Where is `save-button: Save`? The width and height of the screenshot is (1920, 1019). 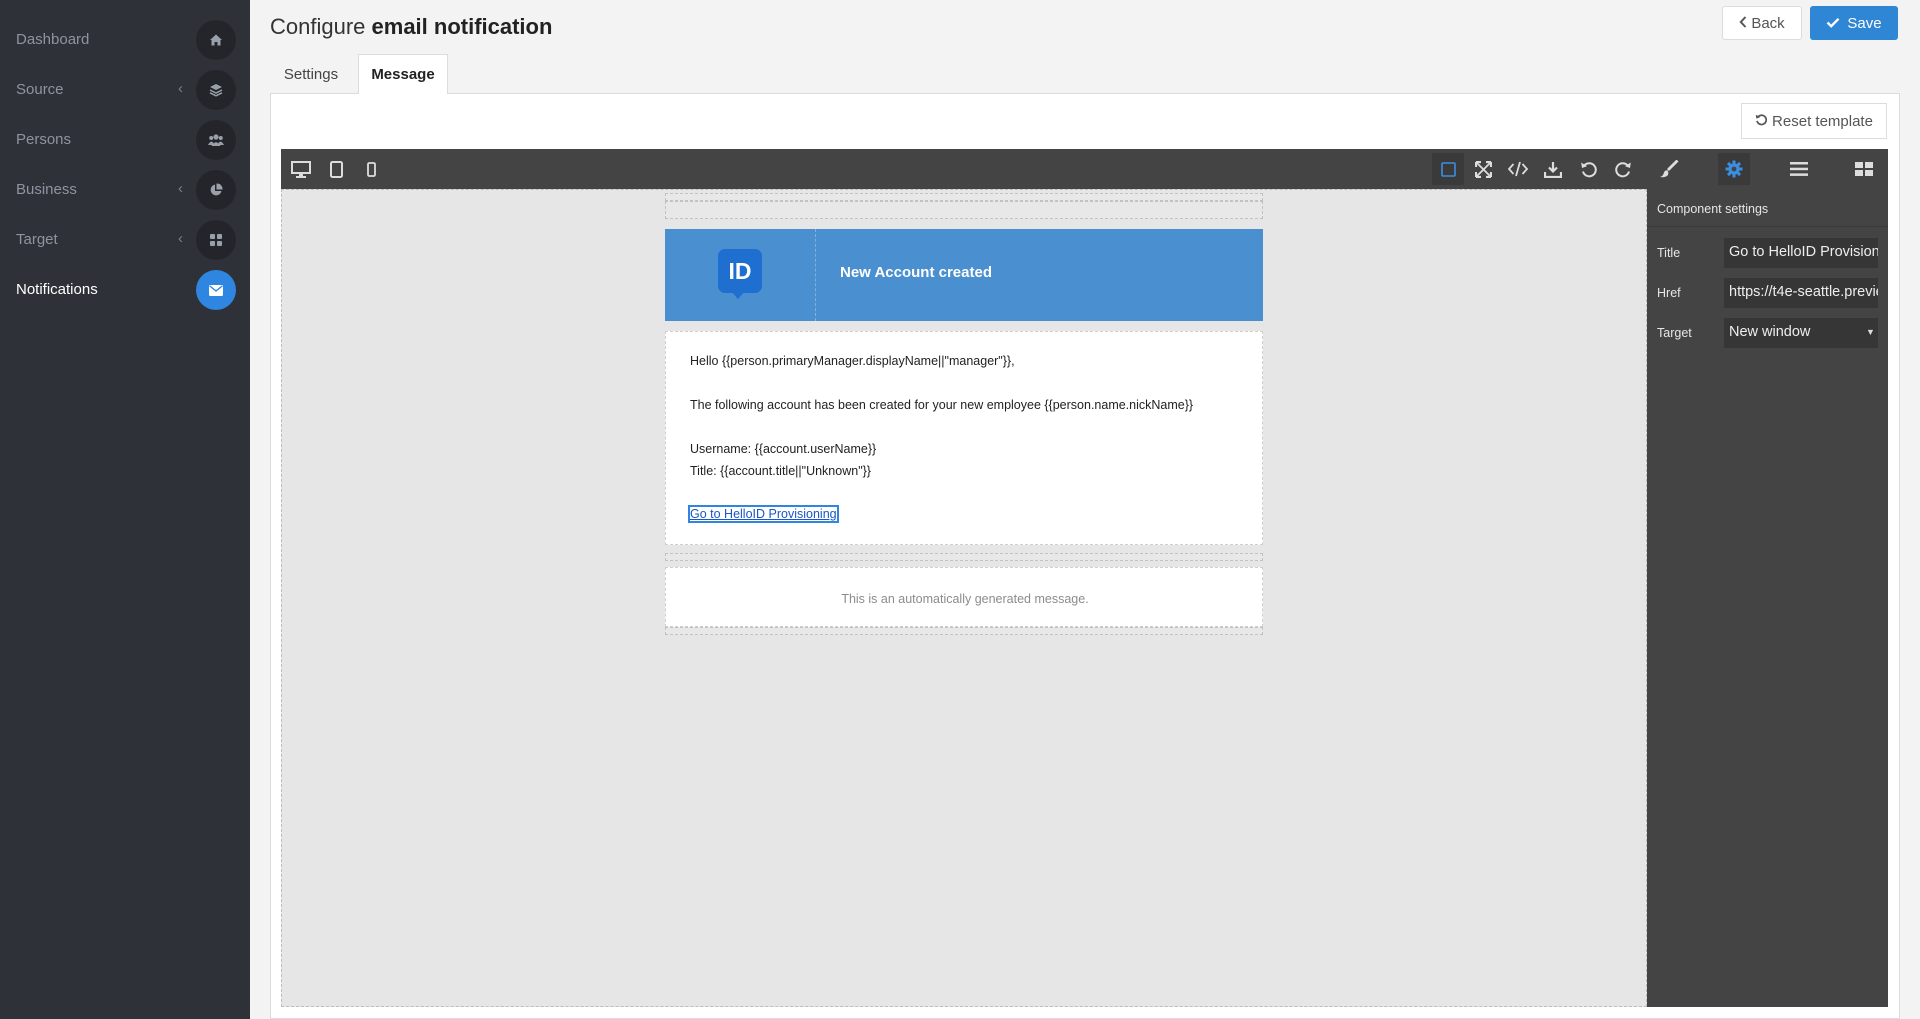 save-button: Save is located at coordinates (1854, 23).